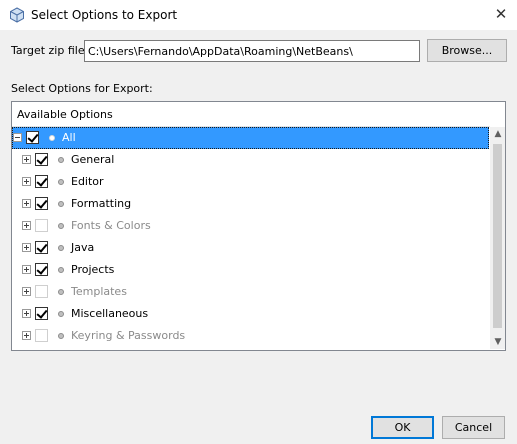 Image resolution: width=517 pixels, height=444 pixels. Describe the element at coordinates (250, 336) in the screenshot. I see `tree-row: Keyring & Passwords` at that location.